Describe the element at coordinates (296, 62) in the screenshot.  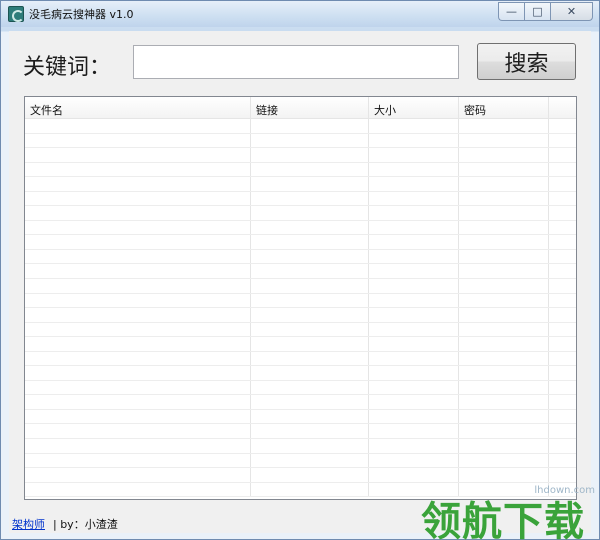
I see `keyword-input` at that location.